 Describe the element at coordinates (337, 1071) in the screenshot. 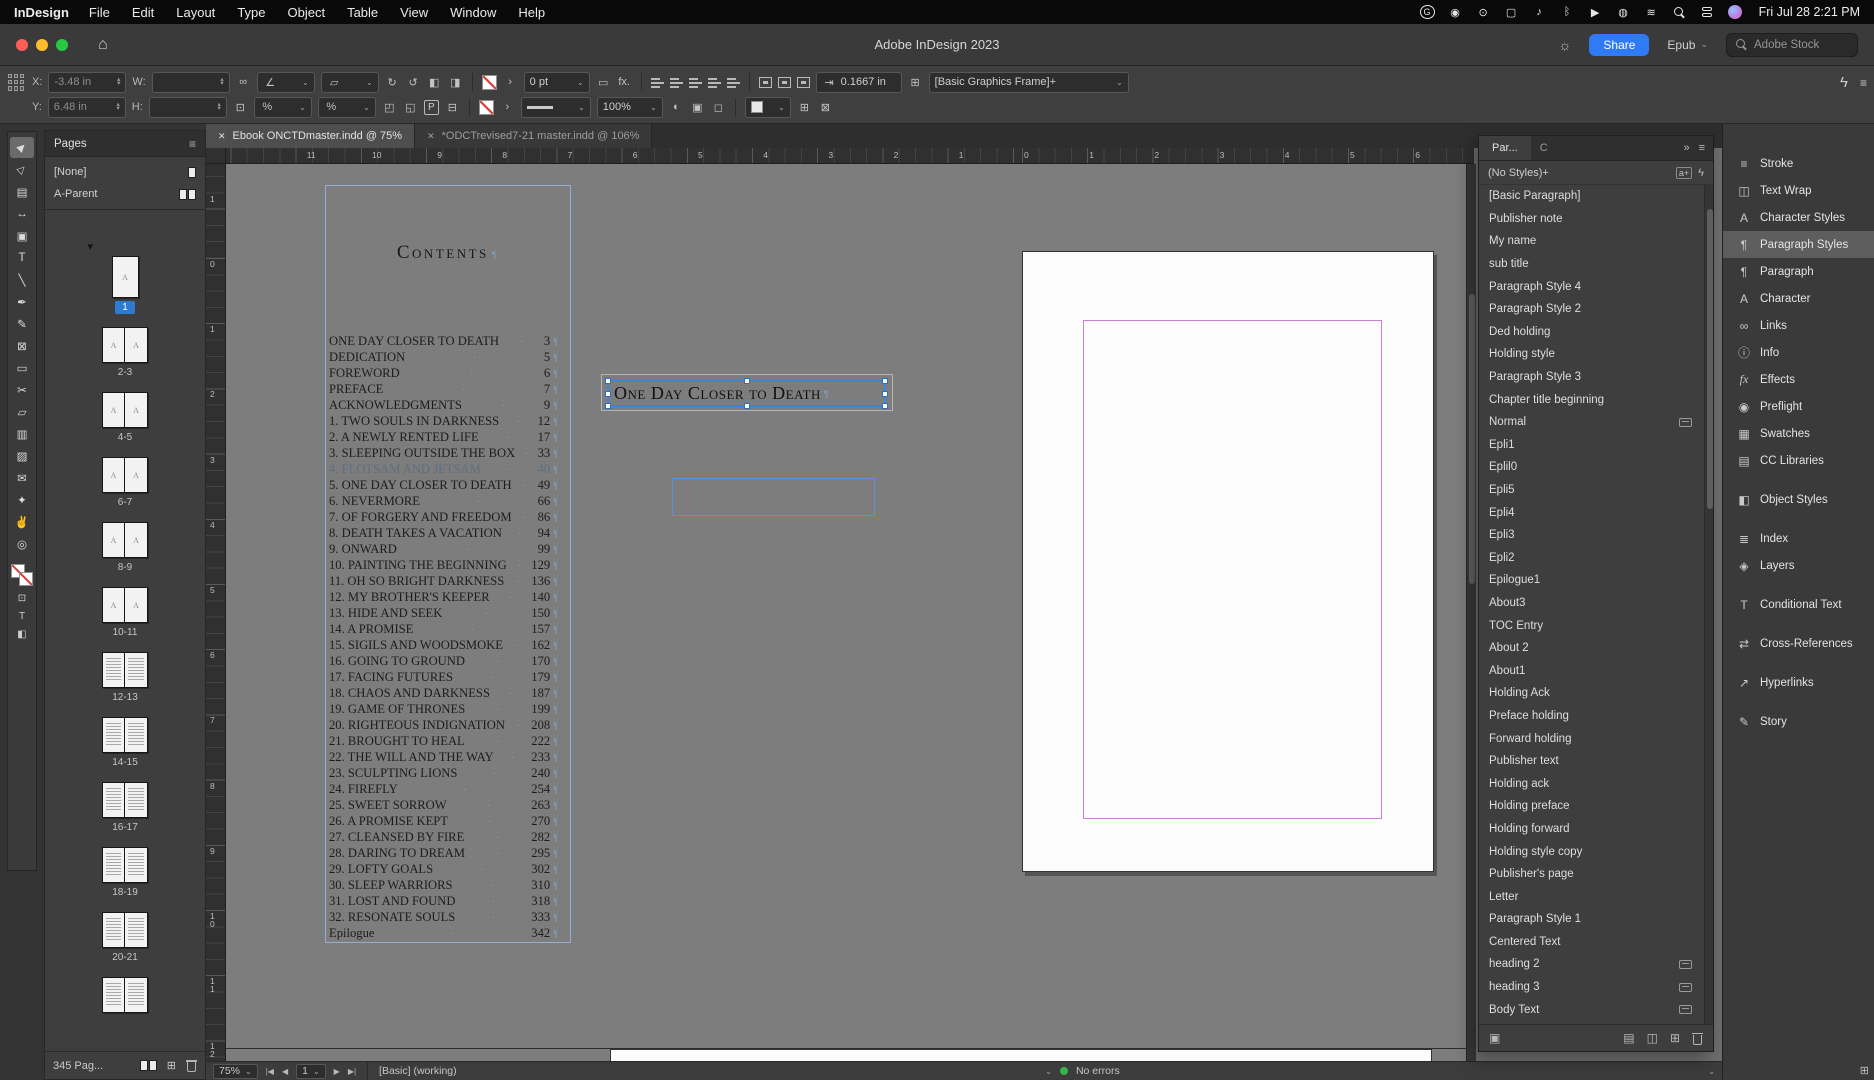

I see `next-page-button: ▶` at that location.